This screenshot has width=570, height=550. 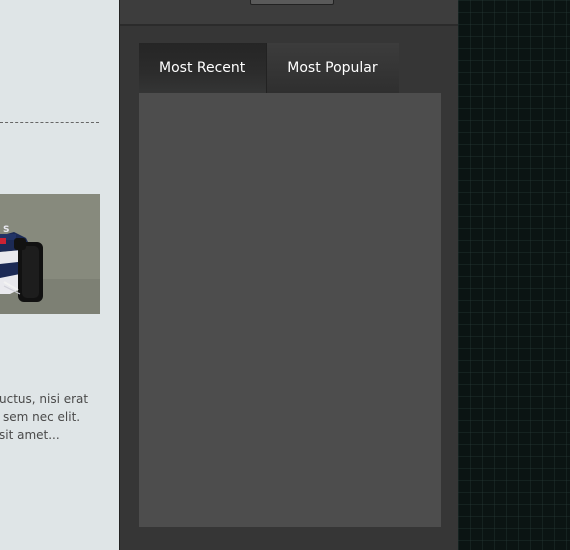 I want to click on top-bar-button, so click(x=292, y=2).